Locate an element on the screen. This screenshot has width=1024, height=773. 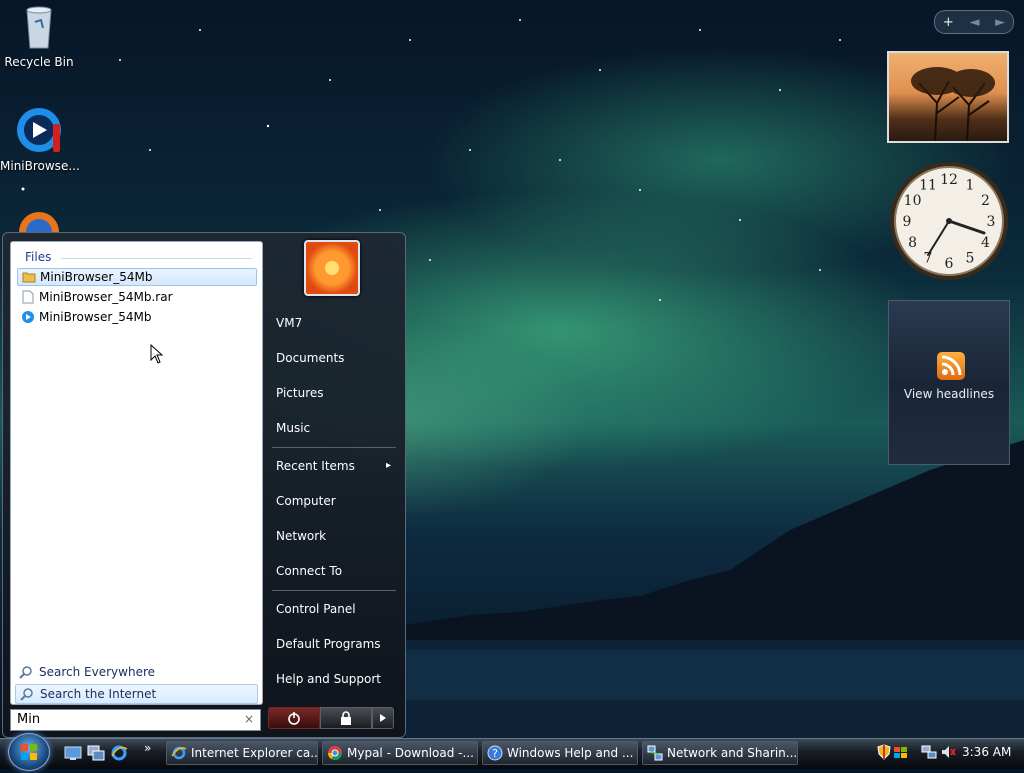
windows-update-icon is located at coordinates (901, 752).